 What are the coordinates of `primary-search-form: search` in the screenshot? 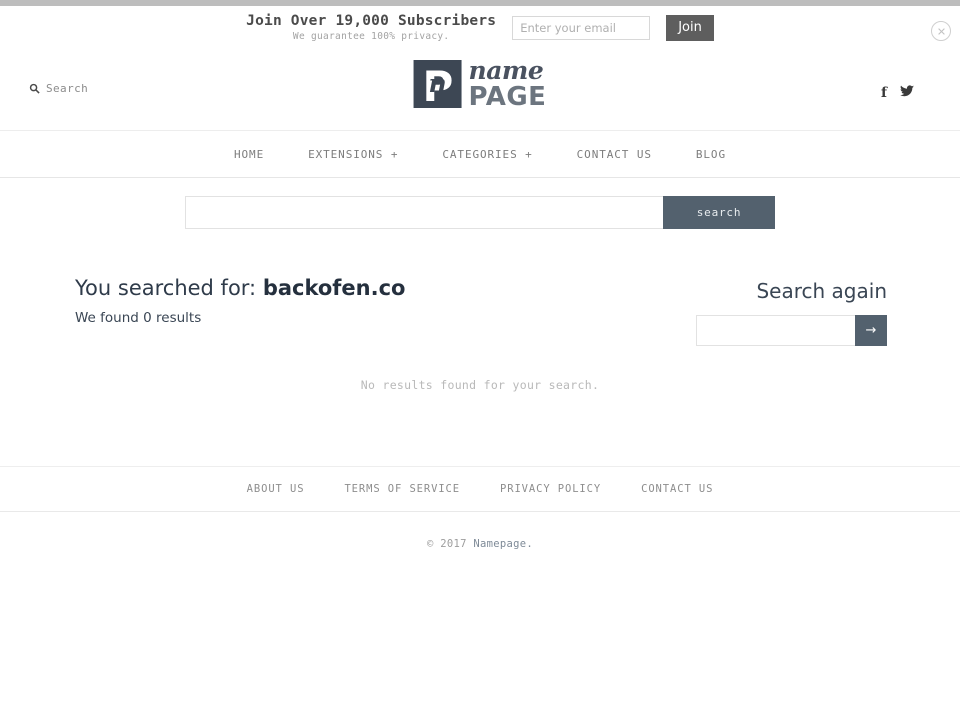 It's located at (480, 212).